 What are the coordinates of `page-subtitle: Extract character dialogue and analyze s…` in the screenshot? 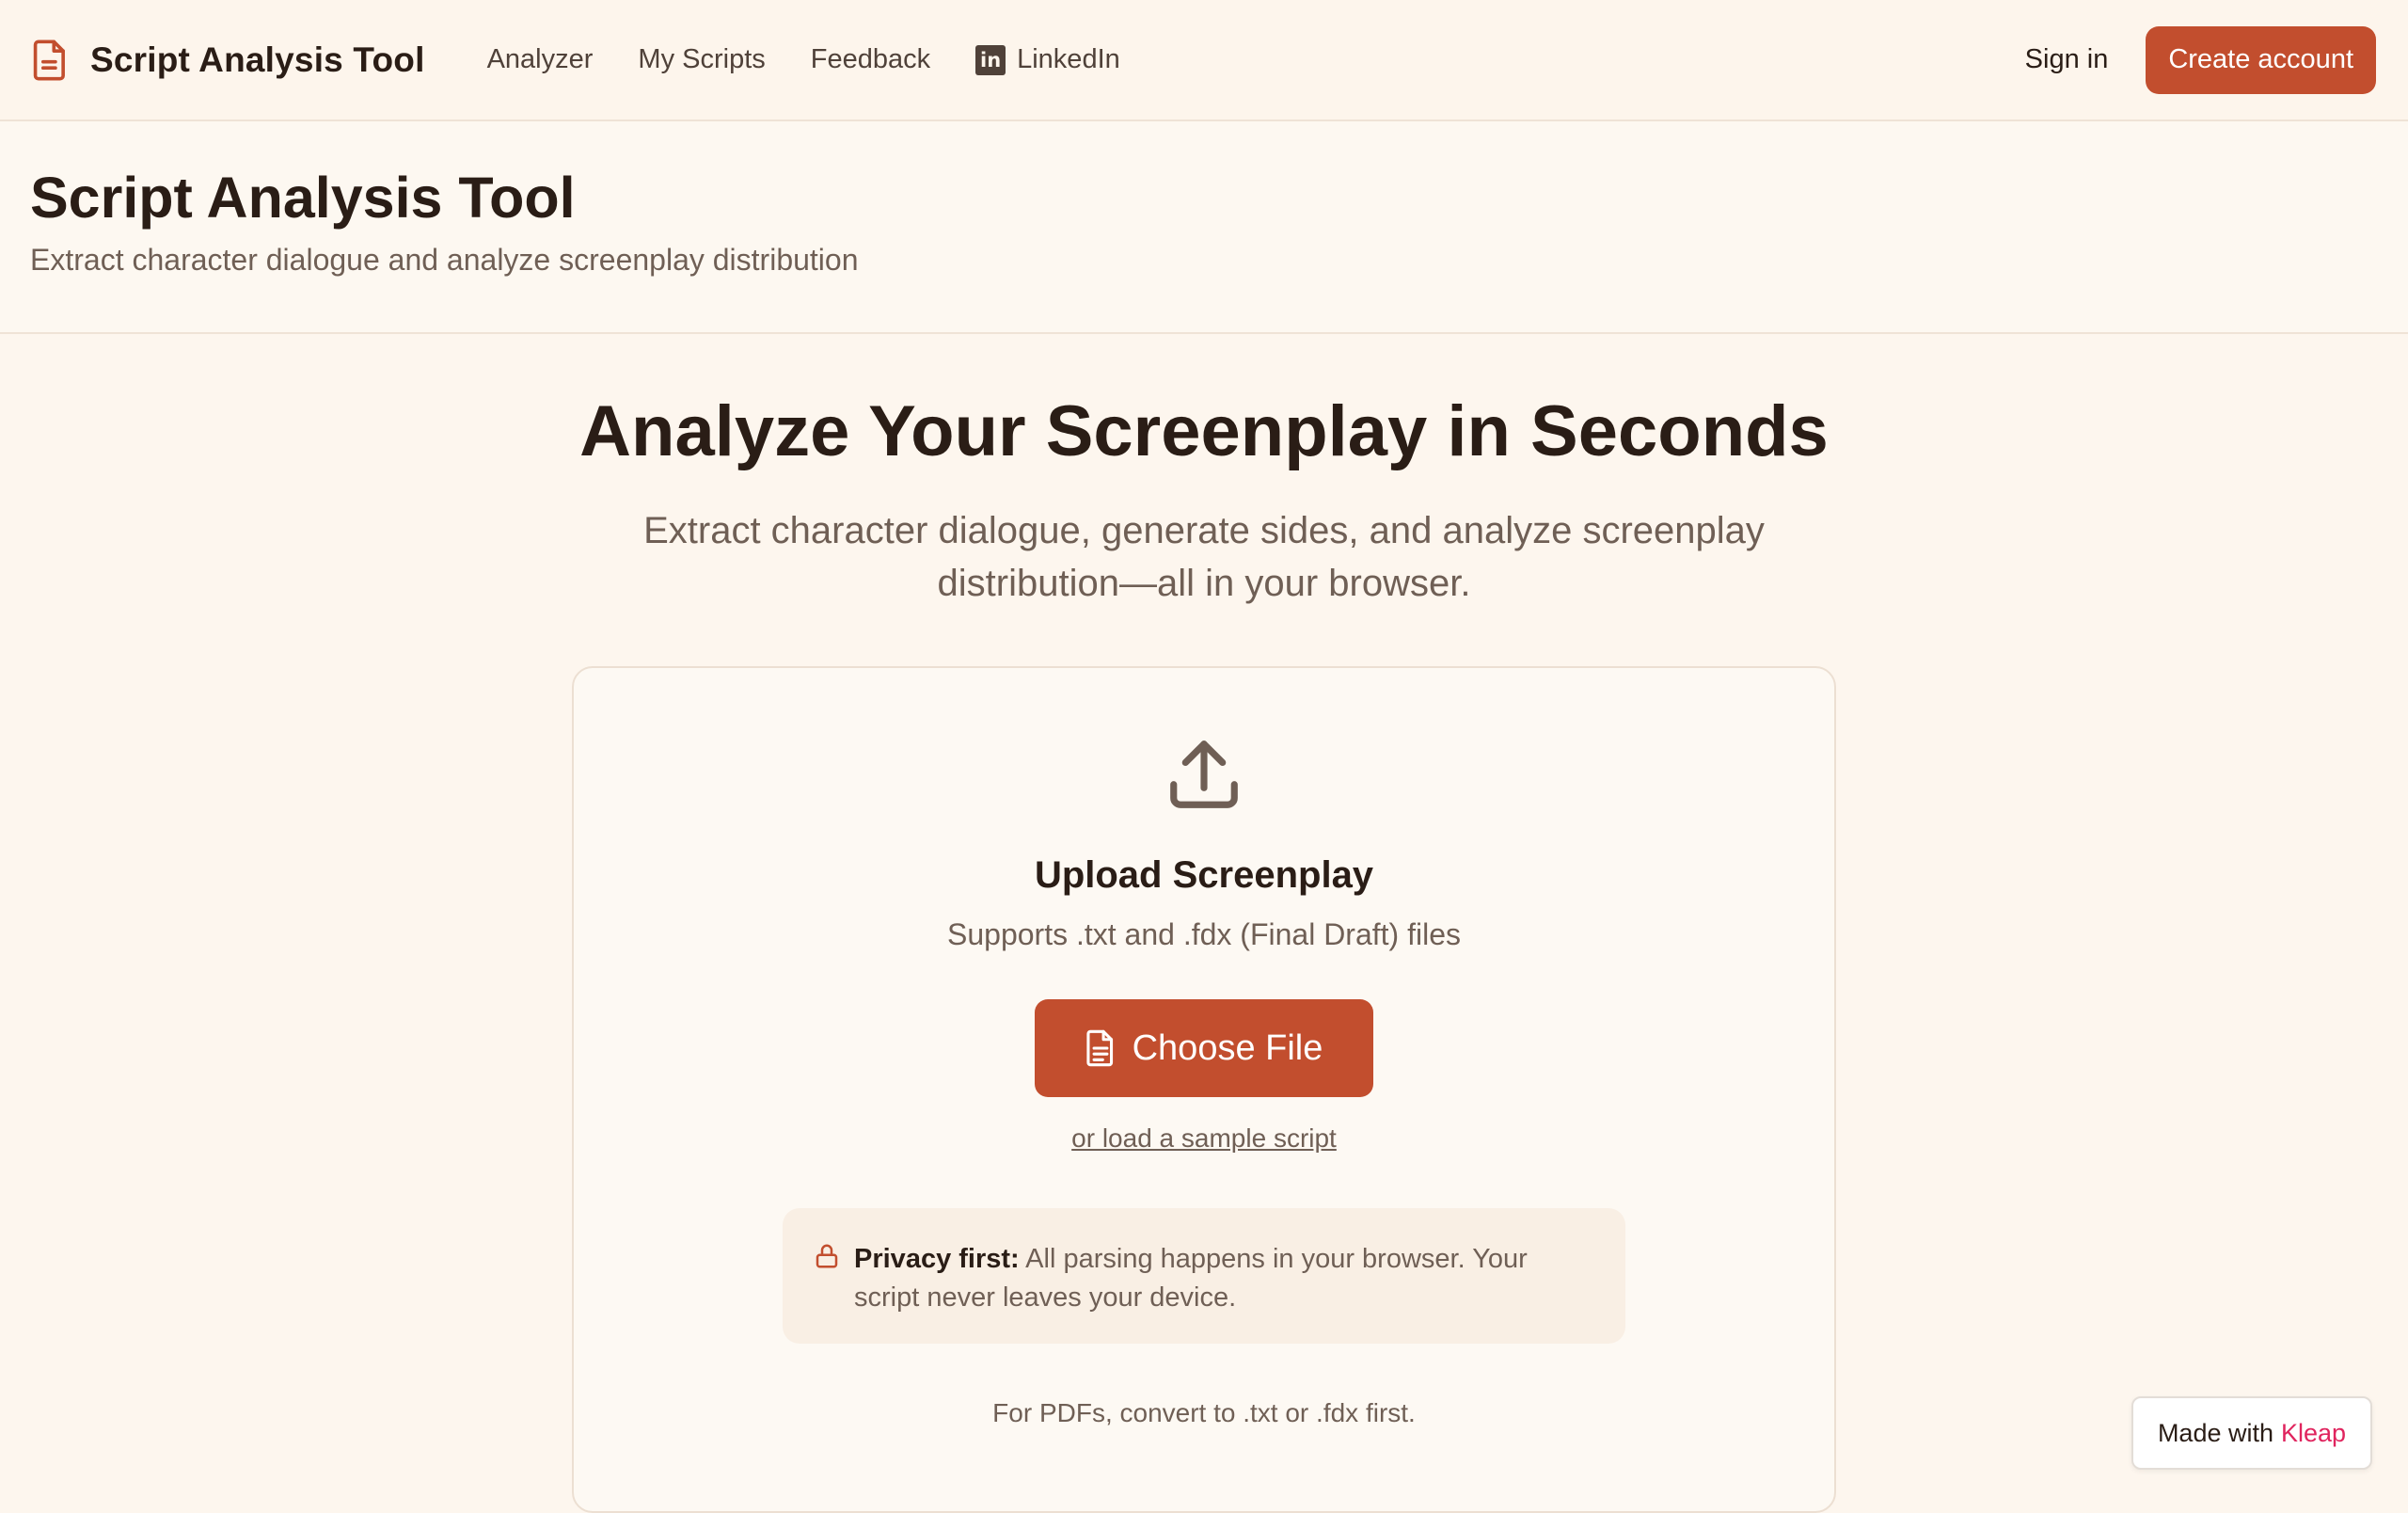 It's located at (445, 260).